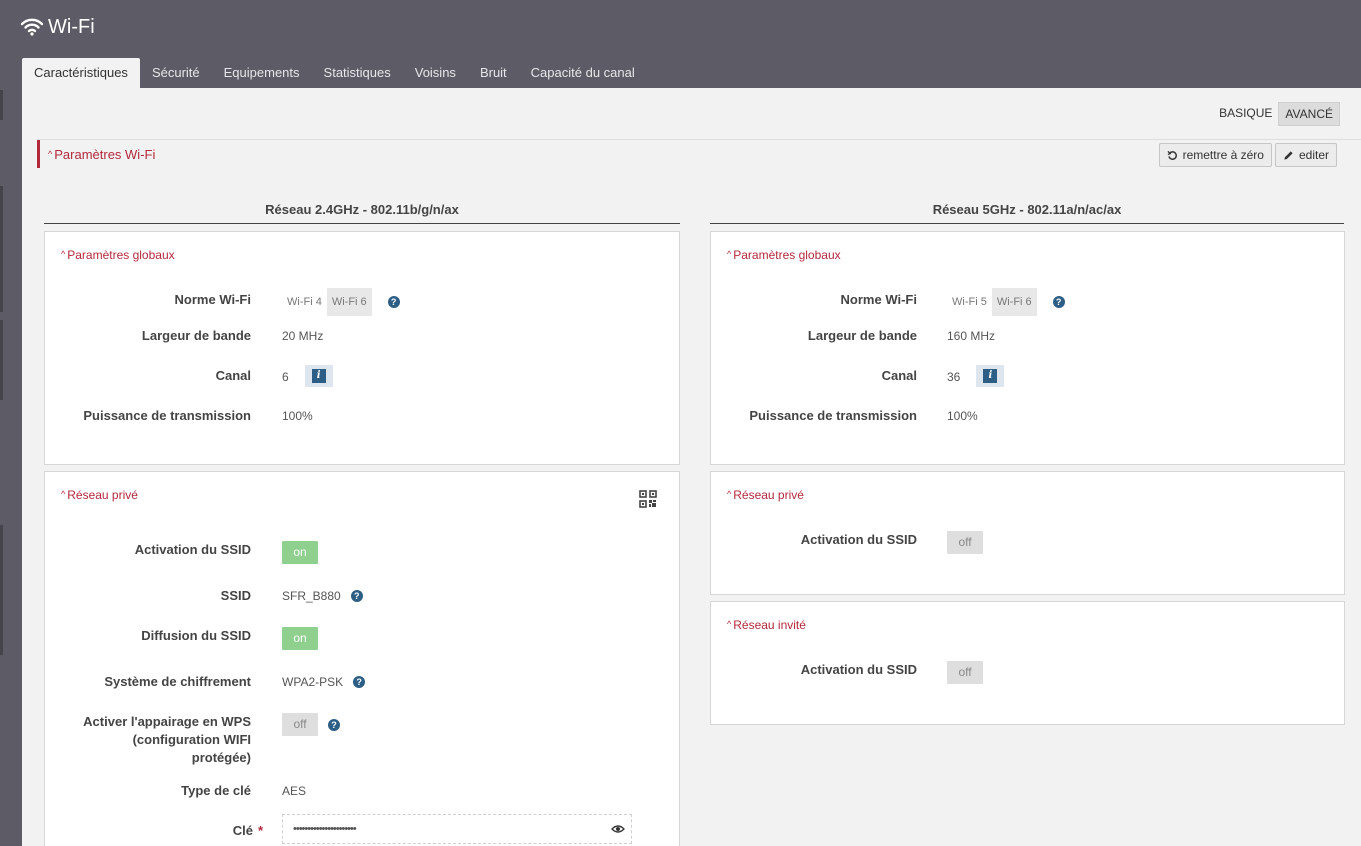 The image size is (1361, 846). I want to click on panel-title: Paramètres globaux, so click(787, 255).